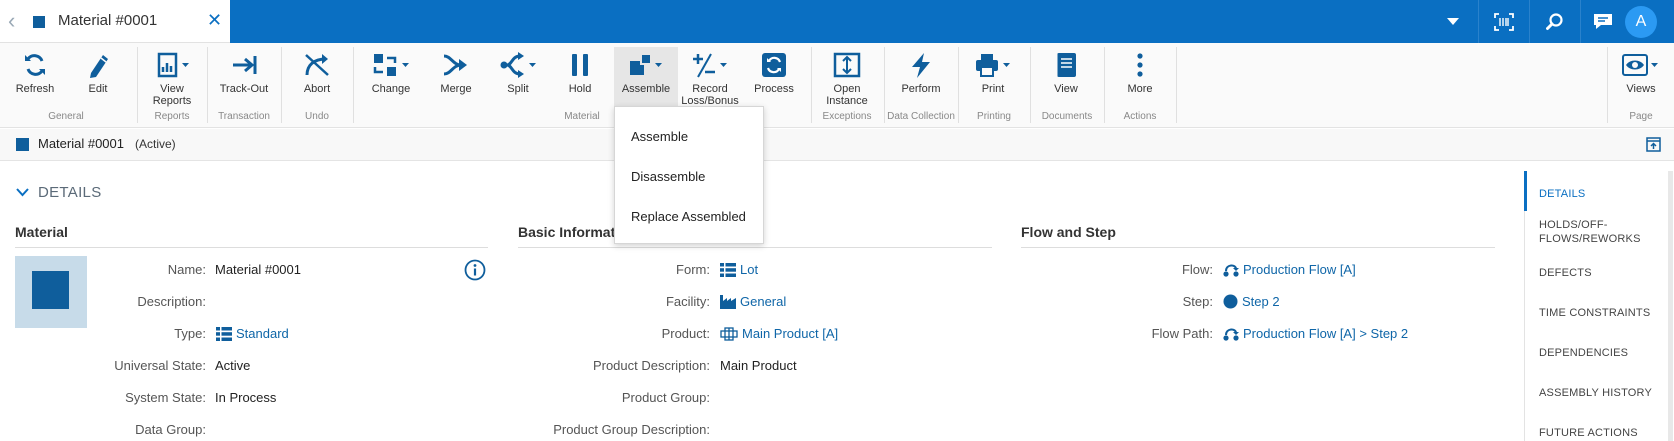  I want to click on active-indicator, so click(1525, 191).